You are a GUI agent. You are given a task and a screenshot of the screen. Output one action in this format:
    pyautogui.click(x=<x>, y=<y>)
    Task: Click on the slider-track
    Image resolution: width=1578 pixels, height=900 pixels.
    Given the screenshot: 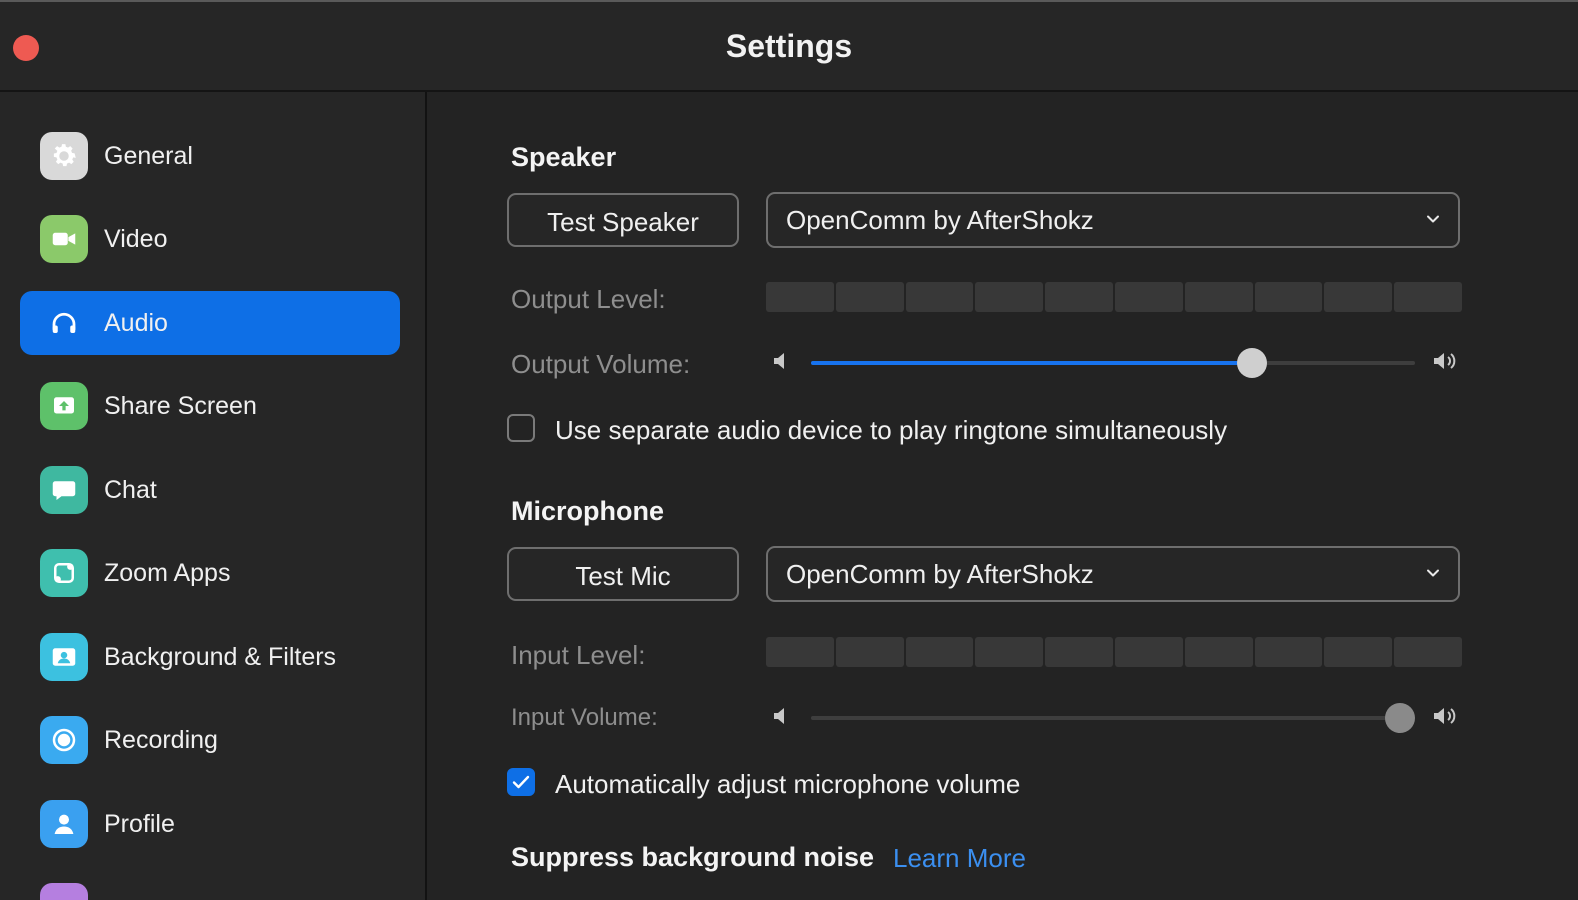 What is the action you would take?
    pyautogui.click(x=1113, y=718)
    